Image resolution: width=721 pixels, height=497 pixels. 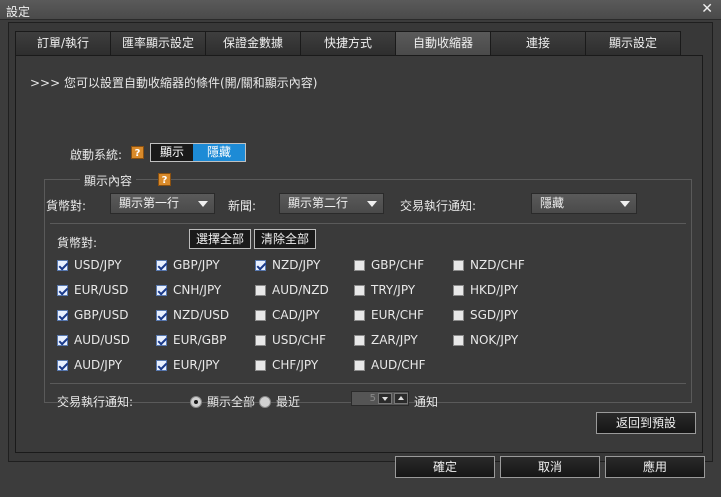 What do you see at coordinates (385, 398) in the screenshot?
I see `decrement-icon` at bounding box center [385, 398].